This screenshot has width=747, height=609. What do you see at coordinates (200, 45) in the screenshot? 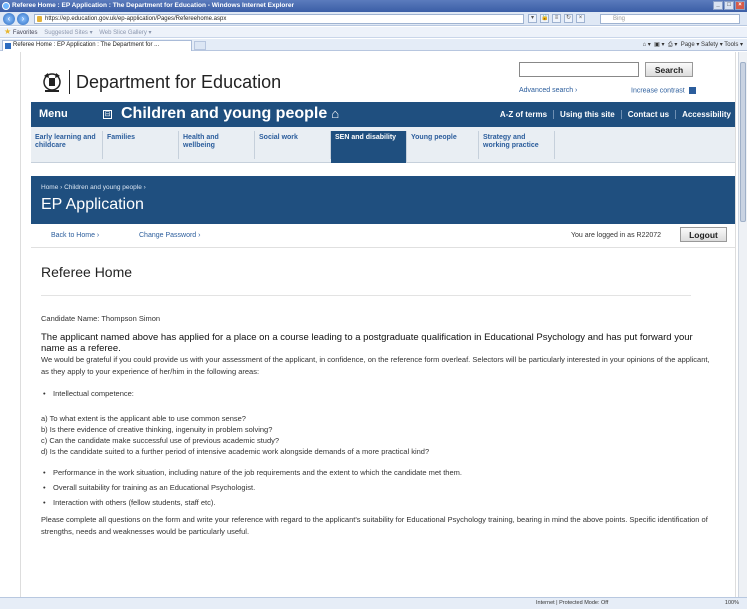
I see `new-tab-button` at bounding box center [200, 45].